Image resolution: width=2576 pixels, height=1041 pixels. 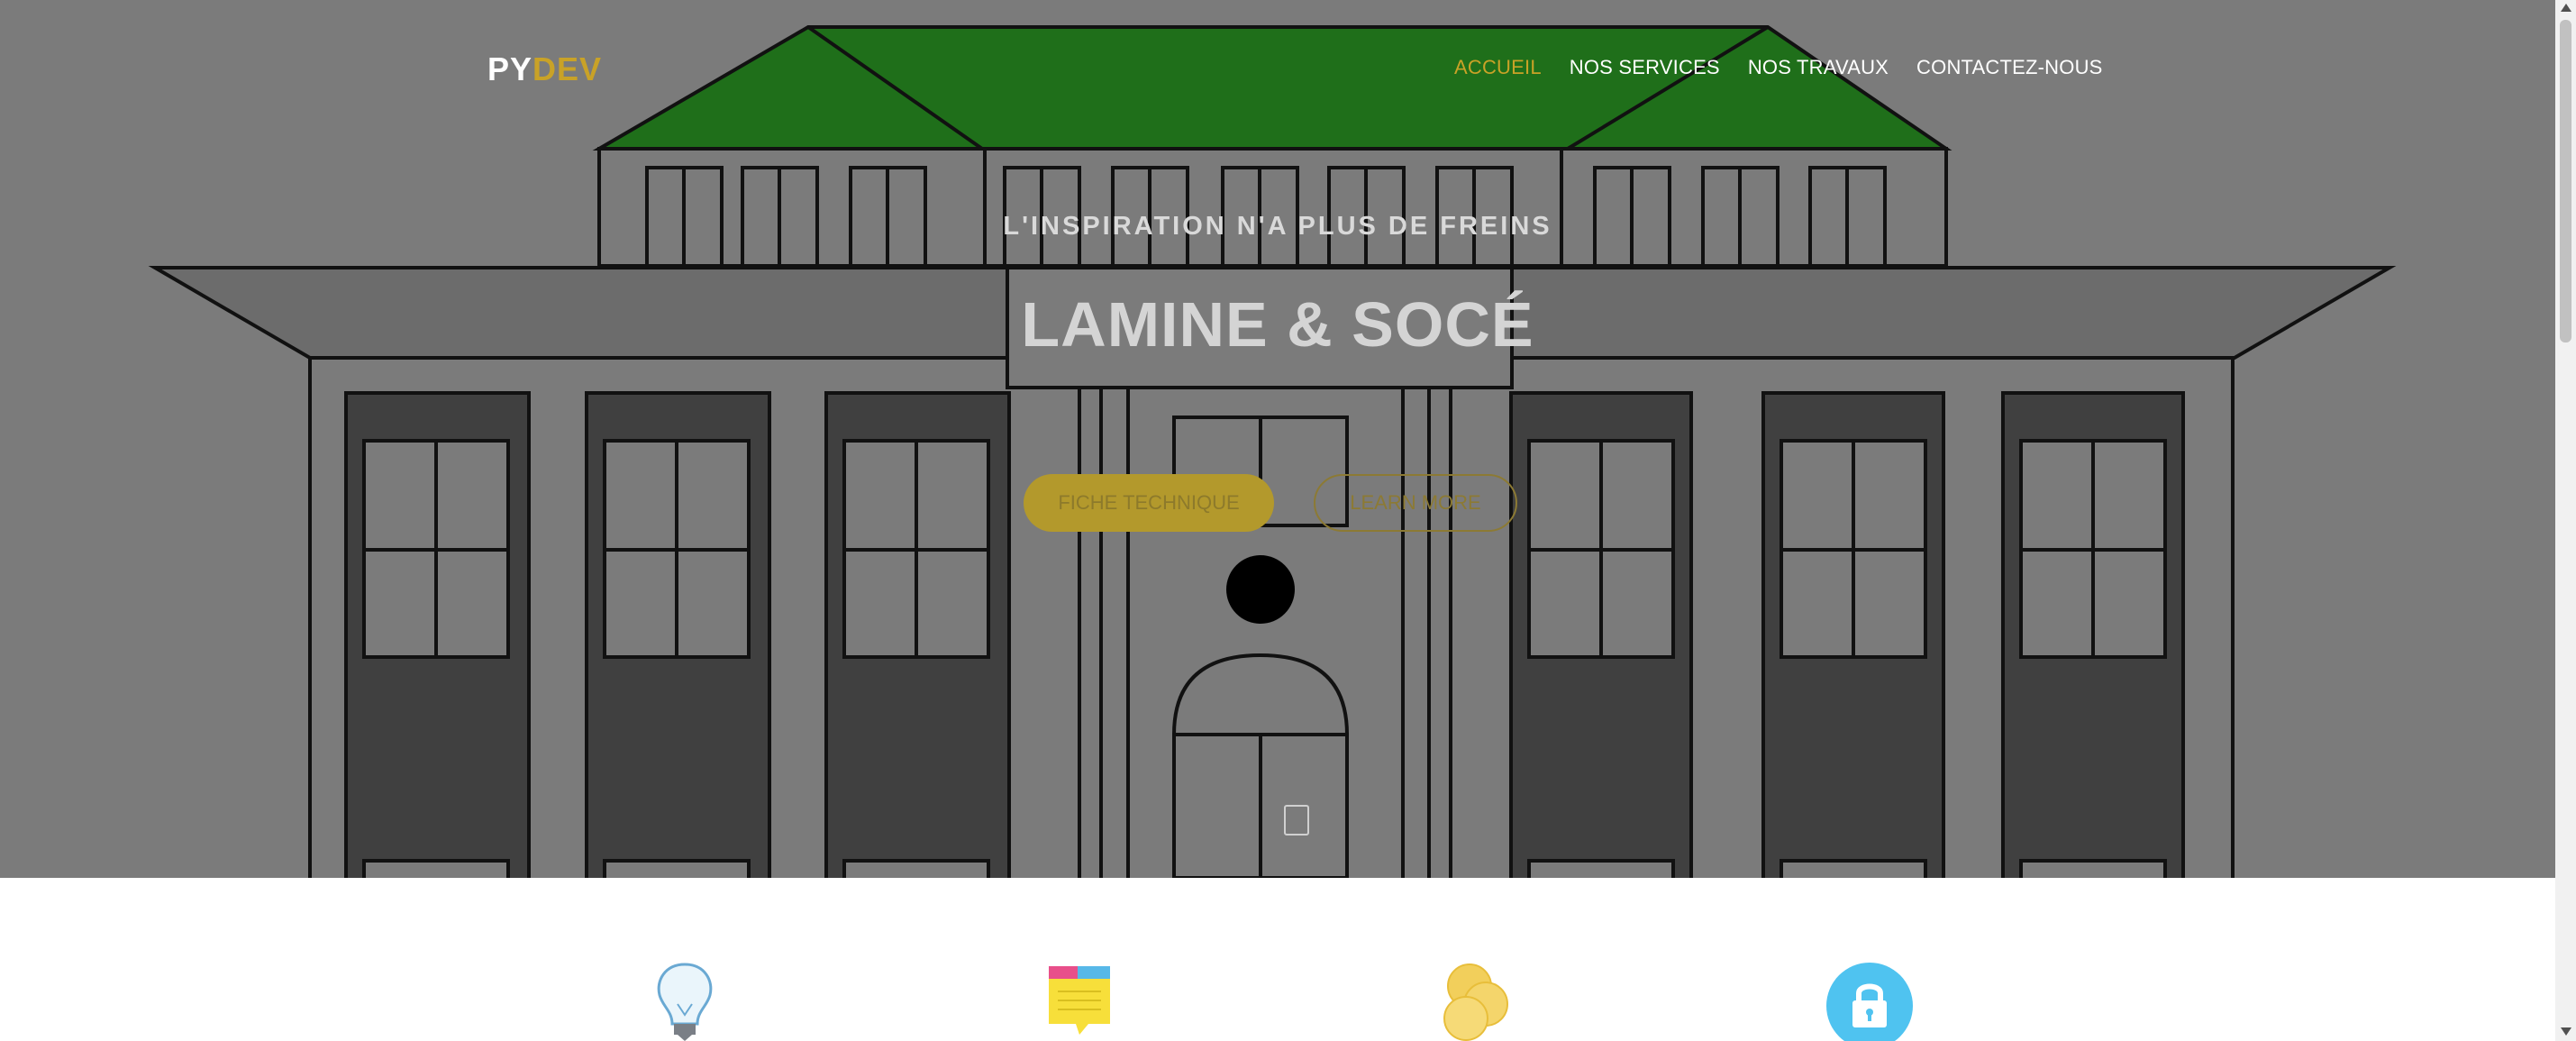 I want to click on scroll-down-arrow-icon, so click(x=2566, y=1031).